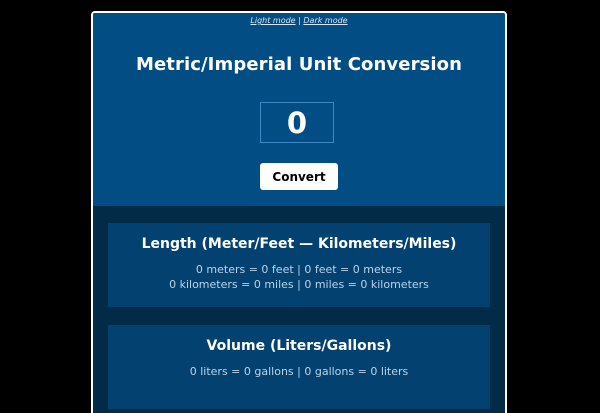 This screenshot has width=600, height=413. What do you see at coordinates (299, 176) in the screenshot?
I see `convert-button: Convert` at bounding box center [299, 176].